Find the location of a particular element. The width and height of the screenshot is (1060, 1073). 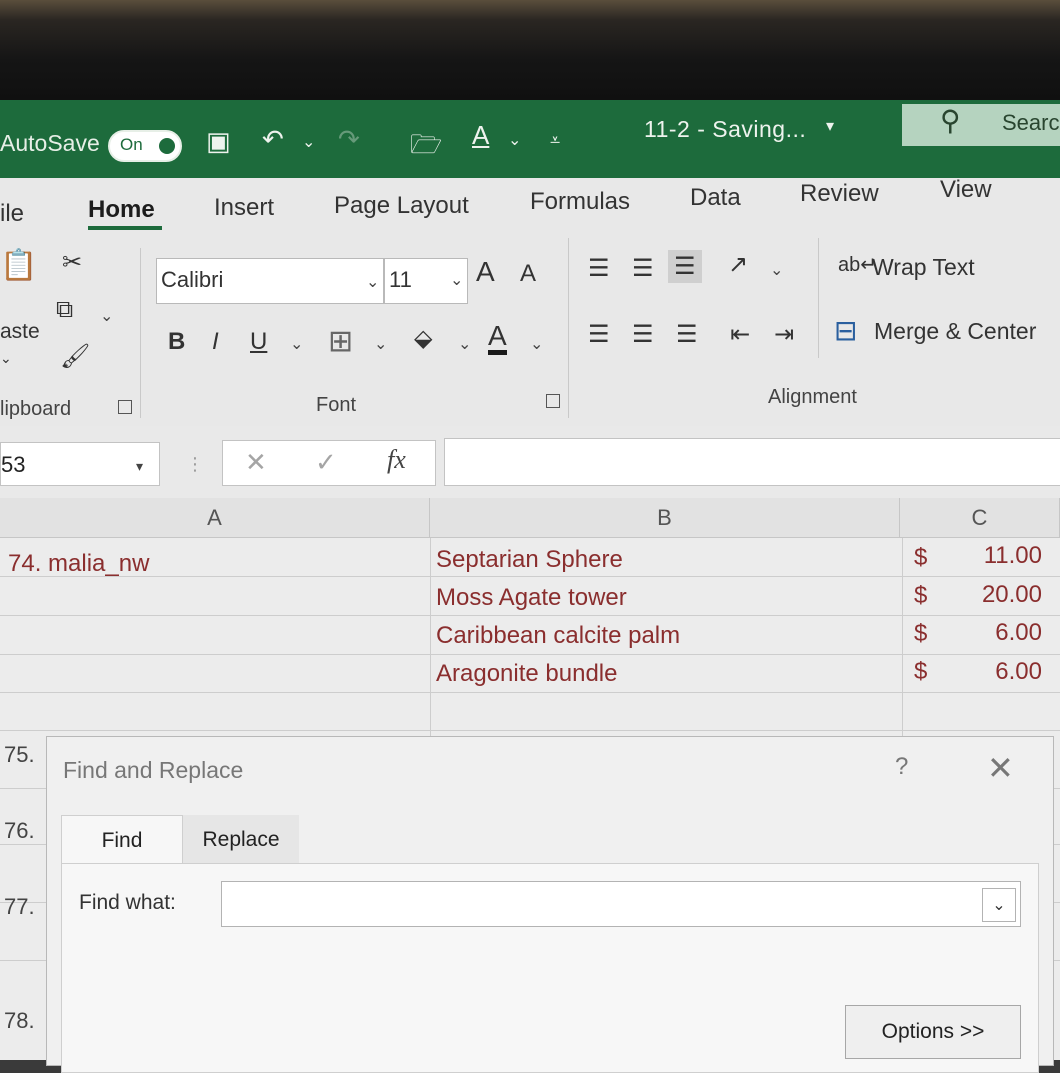

underline-dropdown-icon: ⌄ is located at coordinates (296, 344).